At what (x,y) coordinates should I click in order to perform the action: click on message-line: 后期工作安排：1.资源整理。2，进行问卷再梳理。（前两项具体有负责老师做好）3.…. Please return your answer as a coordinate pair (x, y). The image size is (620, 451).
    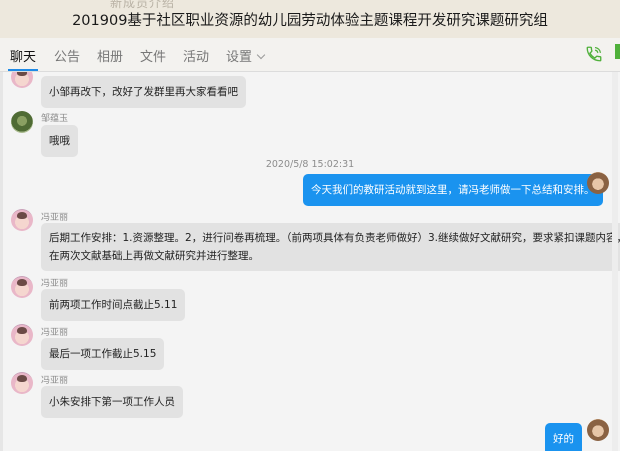
    Looking at the image, I should click on (334, 238).